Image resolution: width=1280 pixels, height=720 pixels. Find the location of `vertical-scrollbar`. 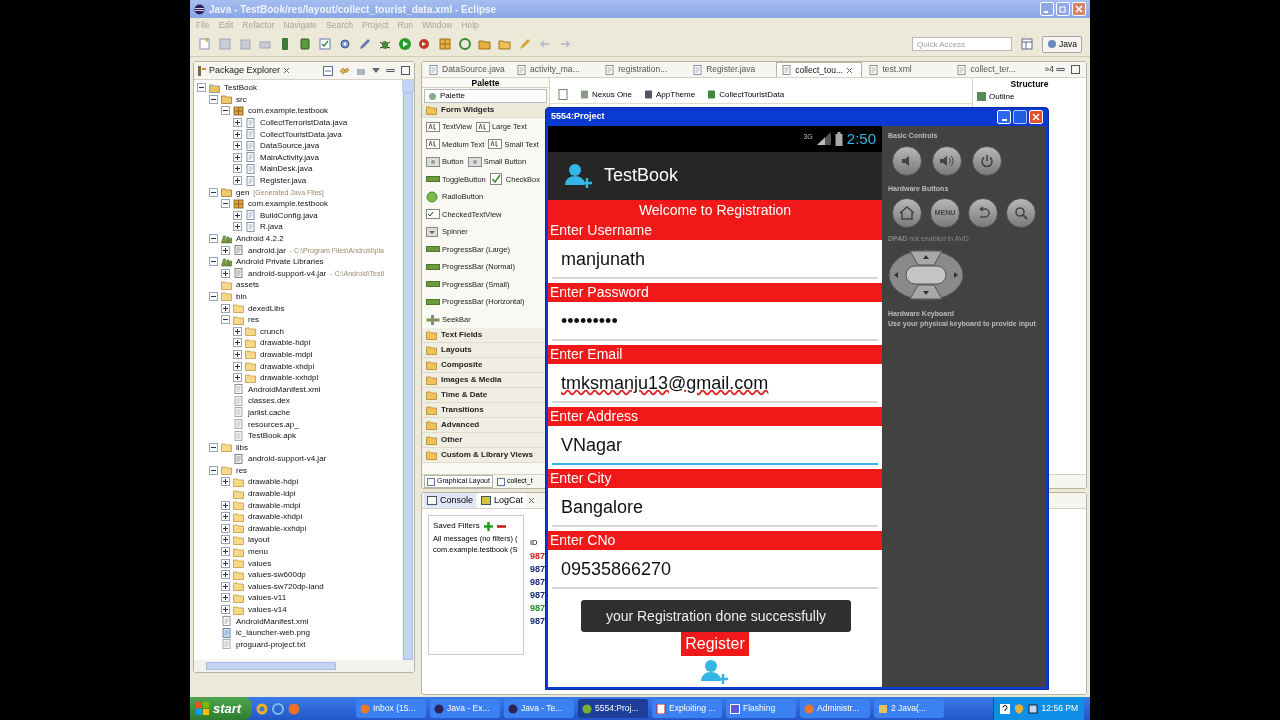

vertical-scrollbar is located at coordinates (408, 370).